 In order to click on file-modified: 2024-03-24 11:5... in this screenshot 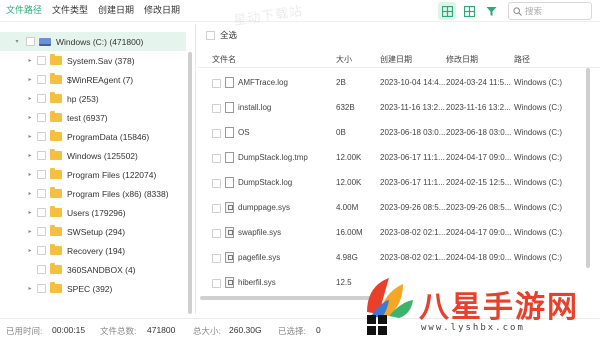, I will do `click(478, 82)`.